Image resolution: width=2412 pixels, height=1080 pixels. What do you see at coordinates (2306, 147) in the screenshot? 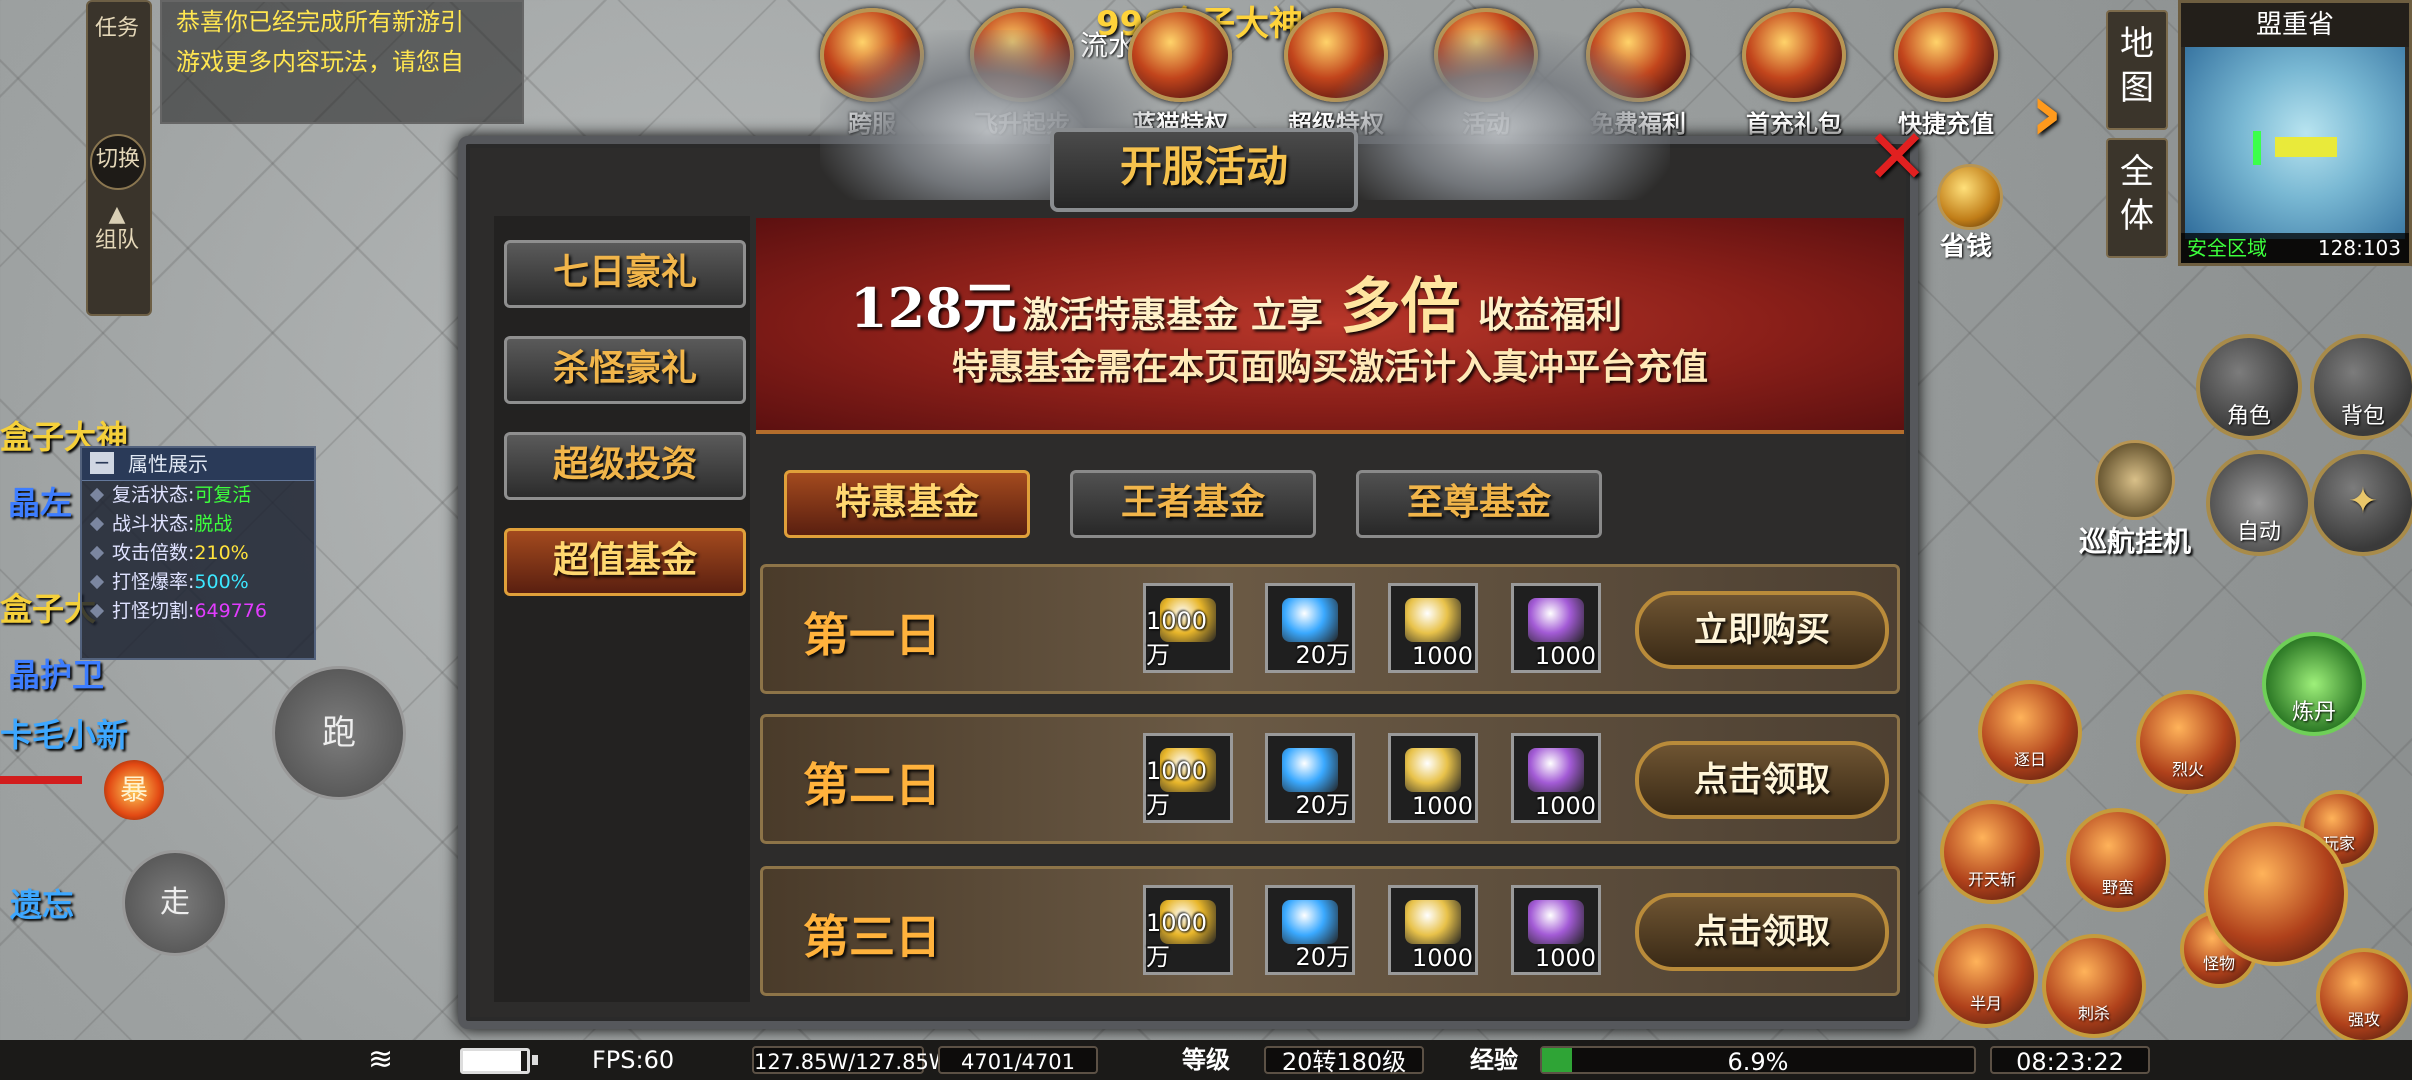
I see `player-marker-icon` at bounding box center [2306, 147].